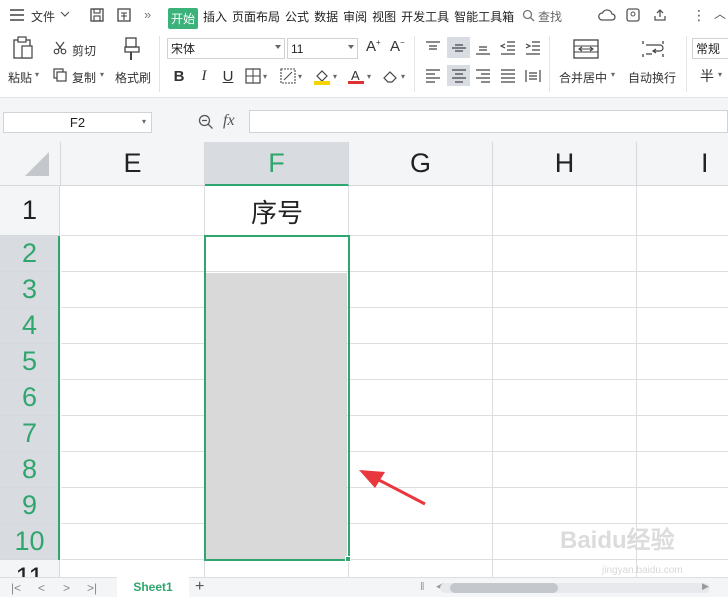 Image resolution: width=728 pixels, height=597 pixels. Describe the element at coordinates (30, 164) in the screenshot. I see `select-all-corner` at that location.